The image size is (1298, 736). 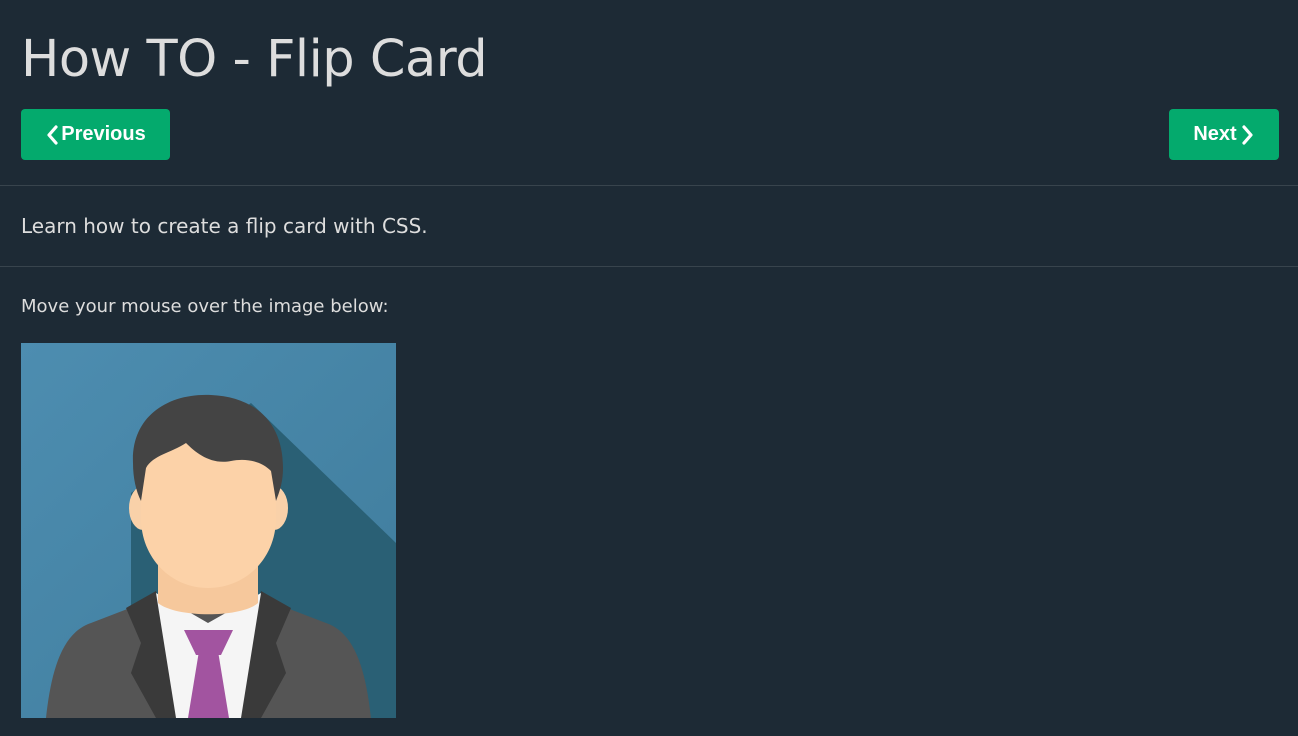 I want to click on avatar-image, so click(x=208, y=530).